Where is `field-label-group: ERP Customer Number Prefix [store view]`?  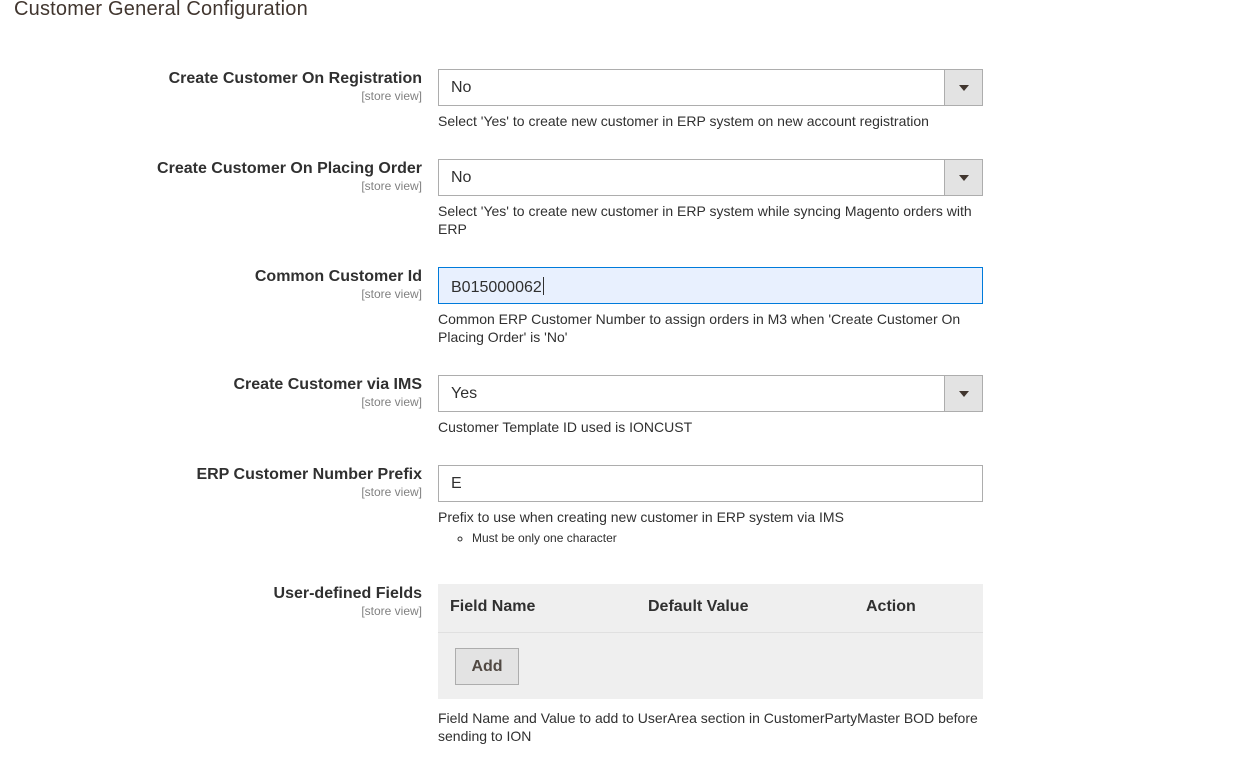 field-label-group: ERP Customer Number Prefix [store view] is located at coordinates (272, 482).